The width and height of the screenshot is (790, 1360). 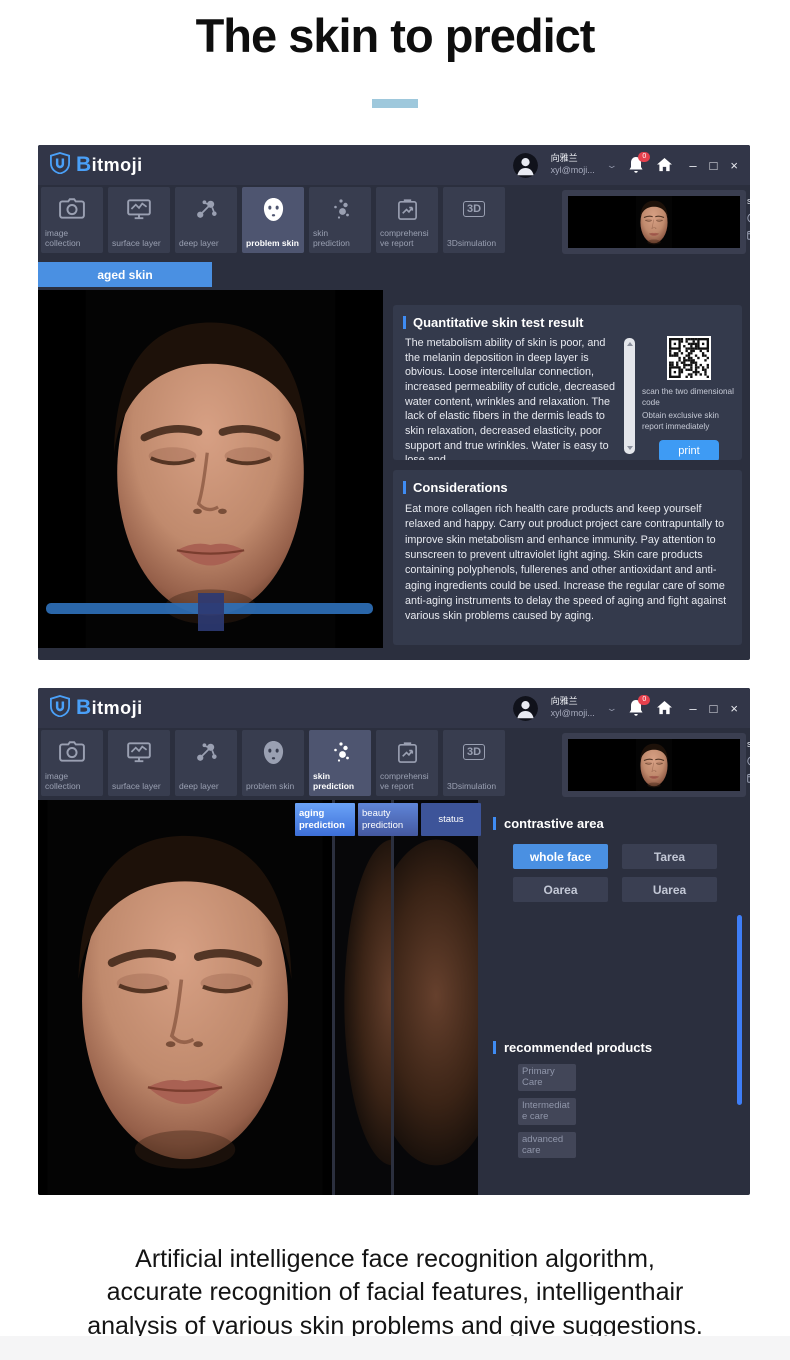 What do you see at coordinates (748, 201) in the screenshot?
I see `patient-season: summer` at bounding box center [748, 201].